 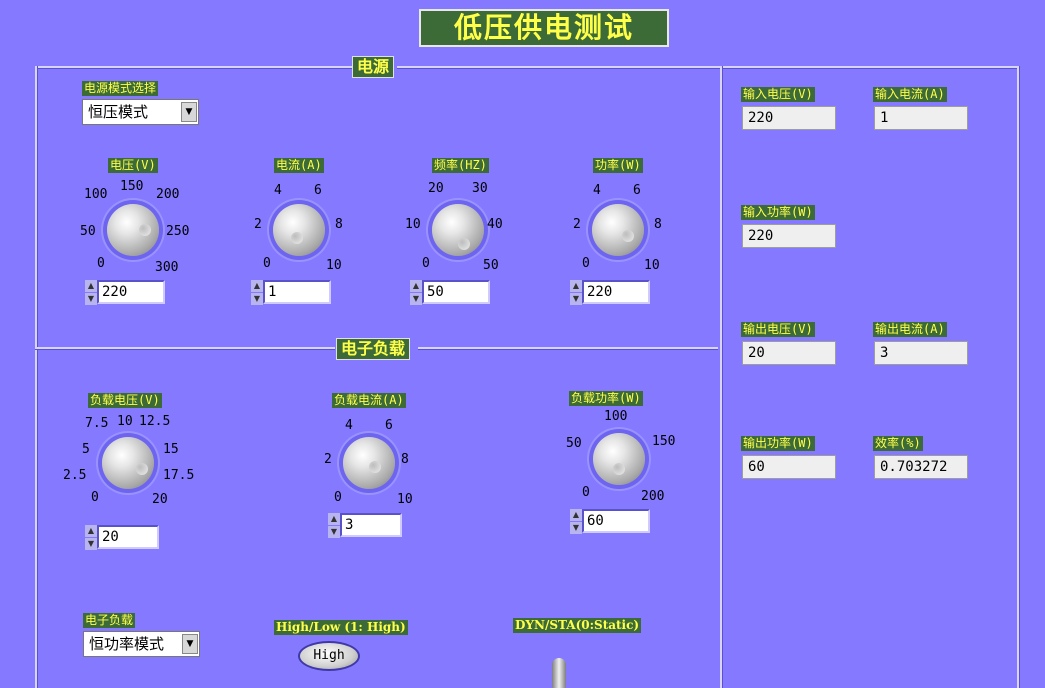 I want to click on in-power-label: 输入功率(W), so click(x=778, y=212).